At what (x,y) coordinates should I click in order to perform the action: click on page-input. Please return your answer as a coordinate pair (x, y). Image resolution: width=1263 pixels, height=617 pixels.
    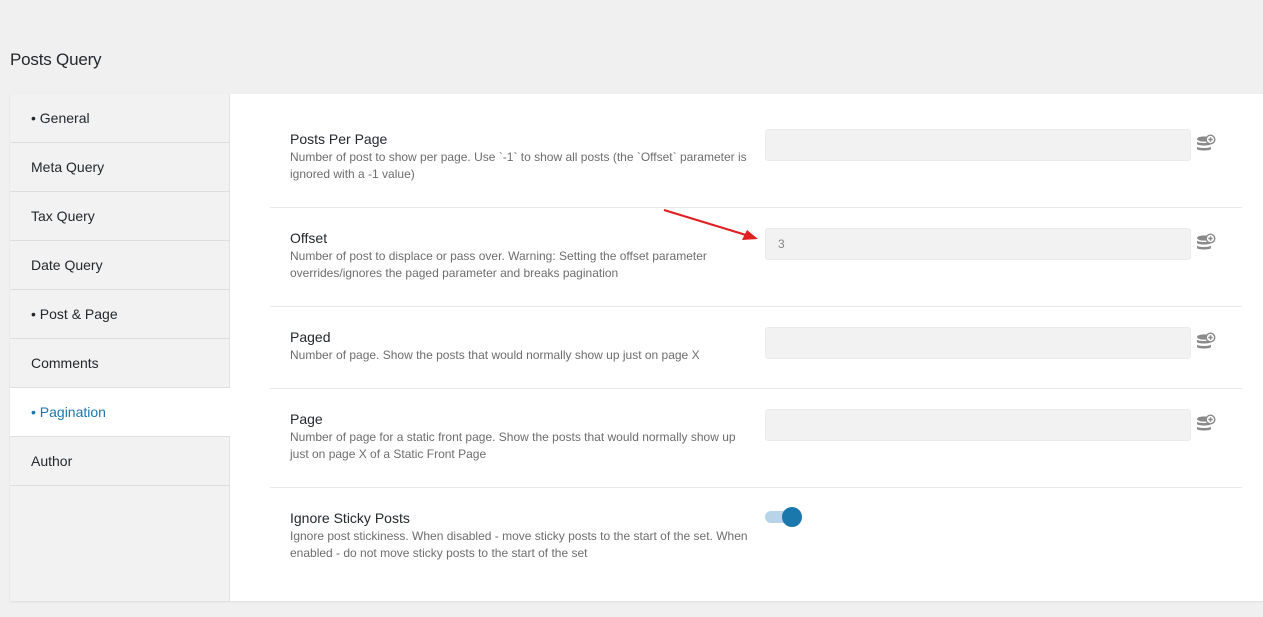
    Looking at the image, I should click on (978, 425).